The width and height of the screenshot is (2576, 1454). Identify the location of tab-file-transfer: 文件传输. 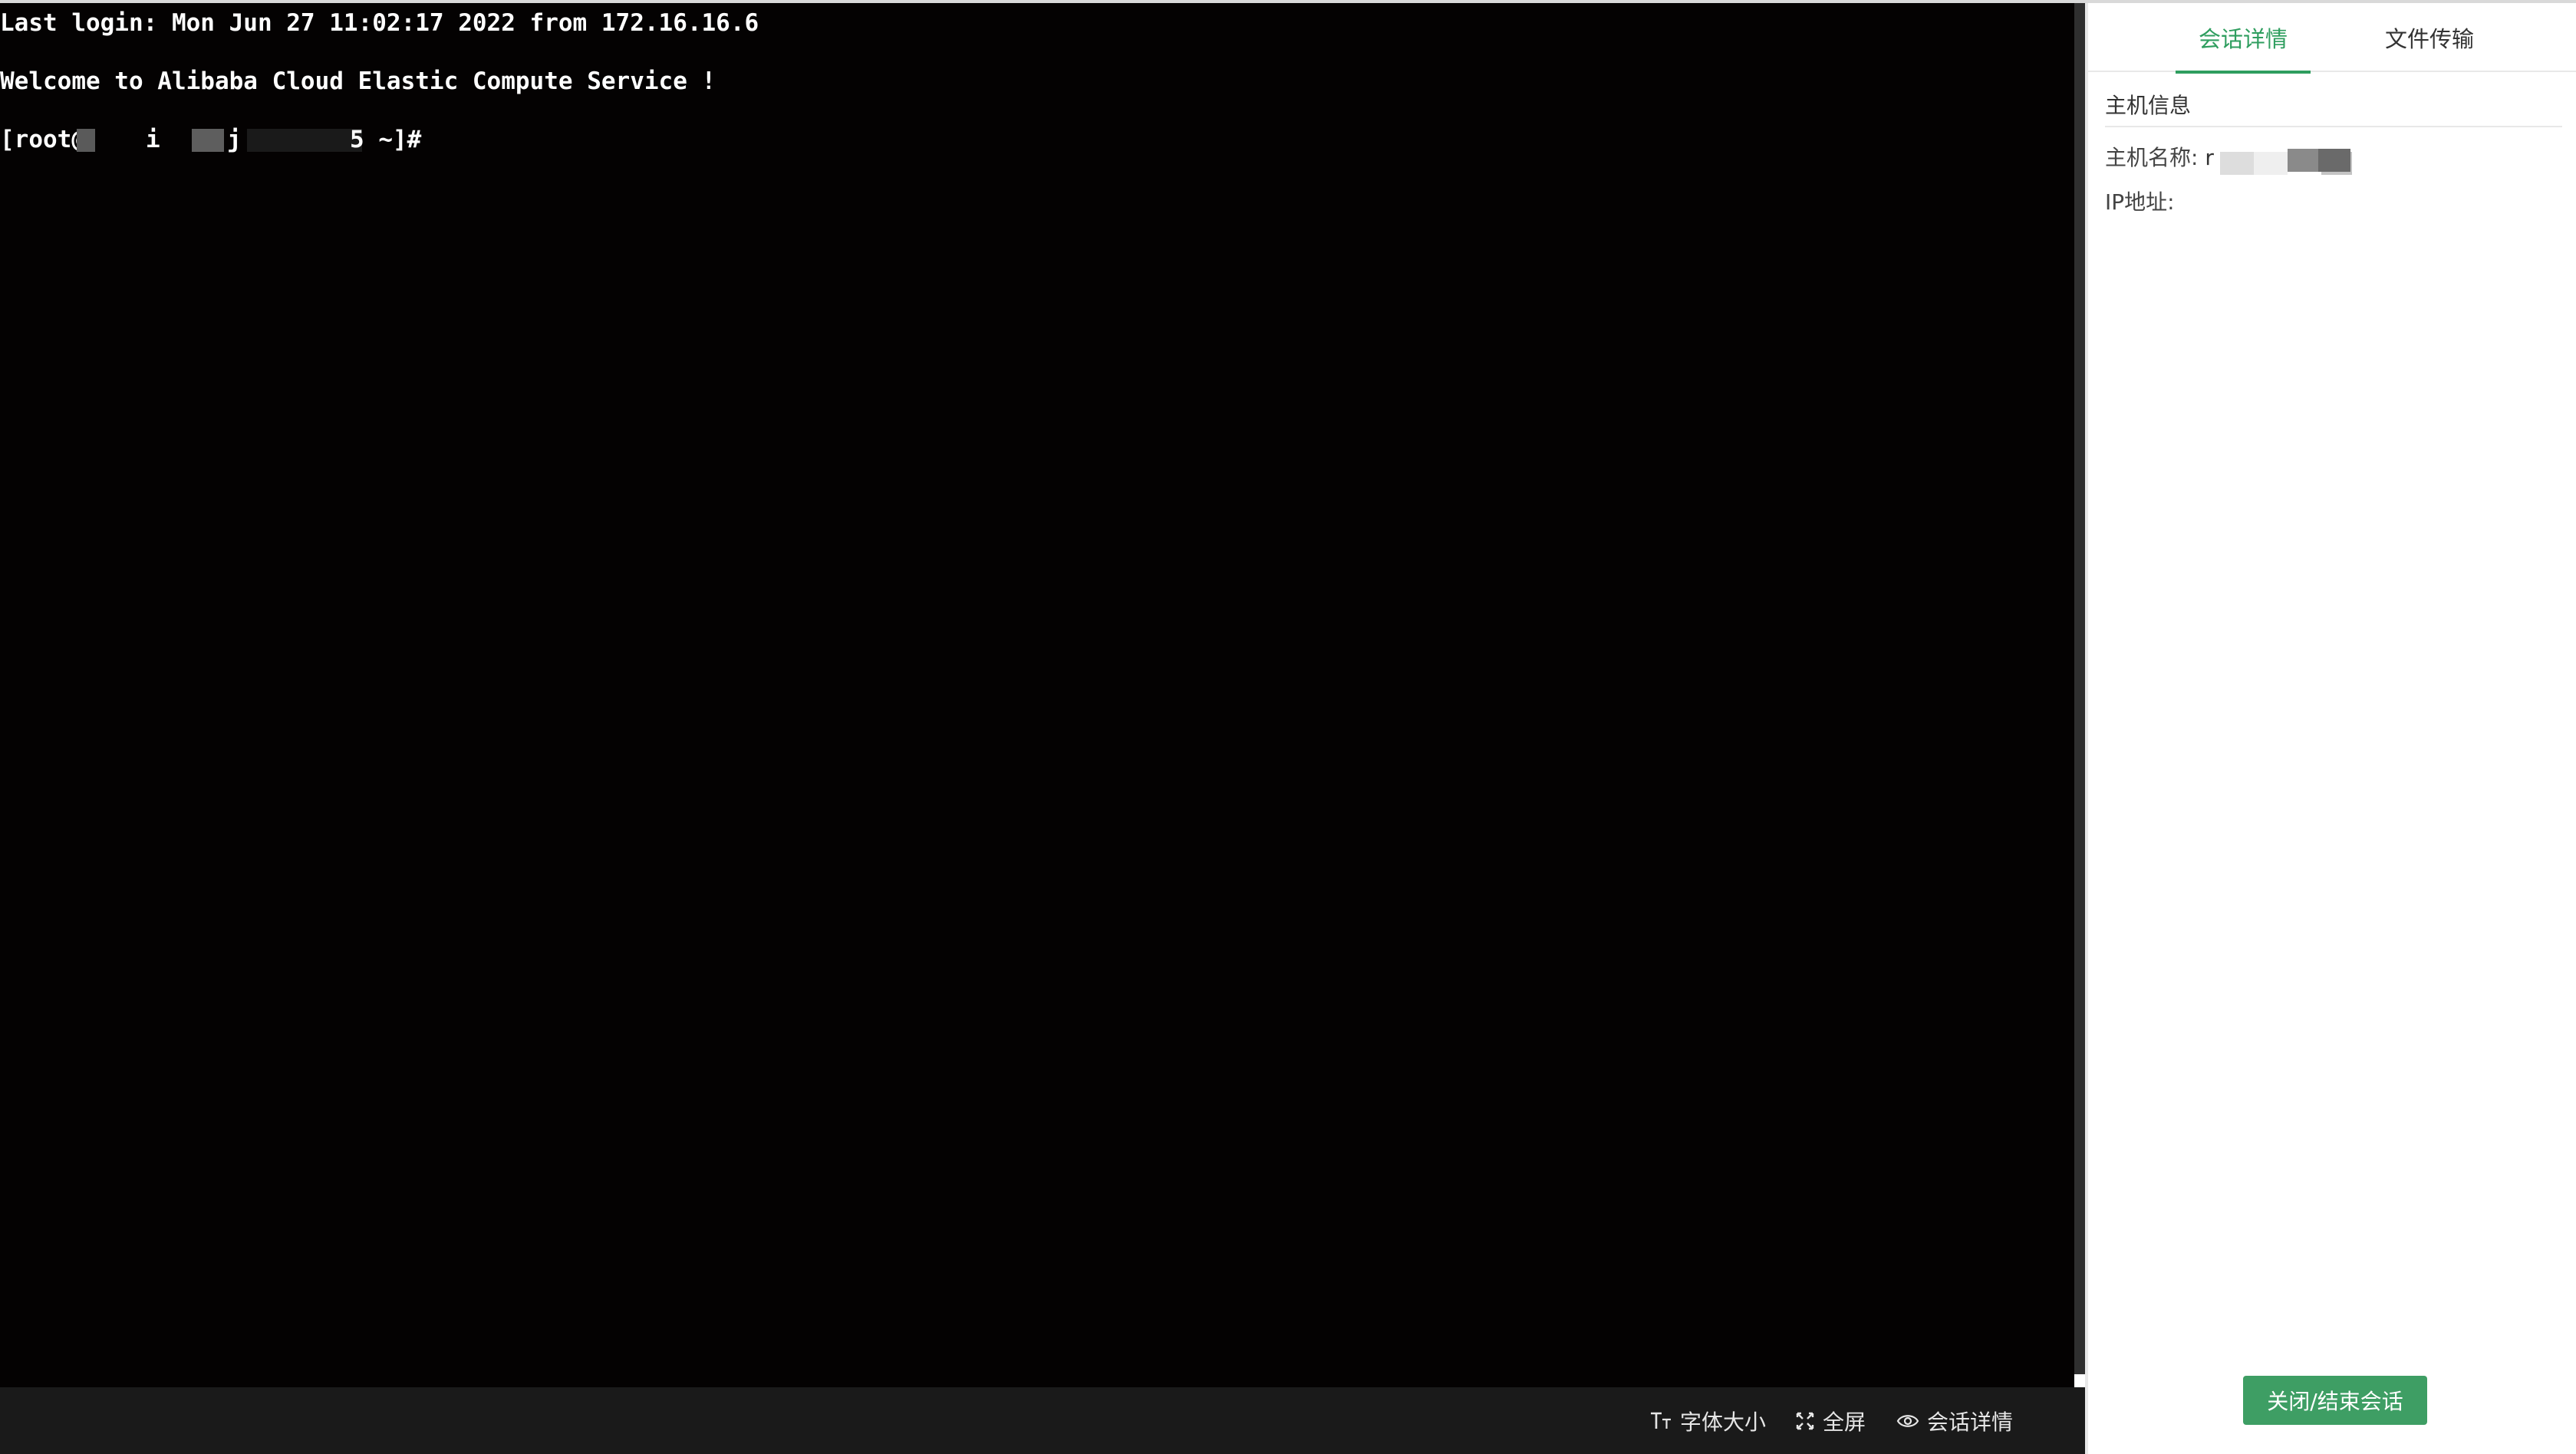
(2429, 37).